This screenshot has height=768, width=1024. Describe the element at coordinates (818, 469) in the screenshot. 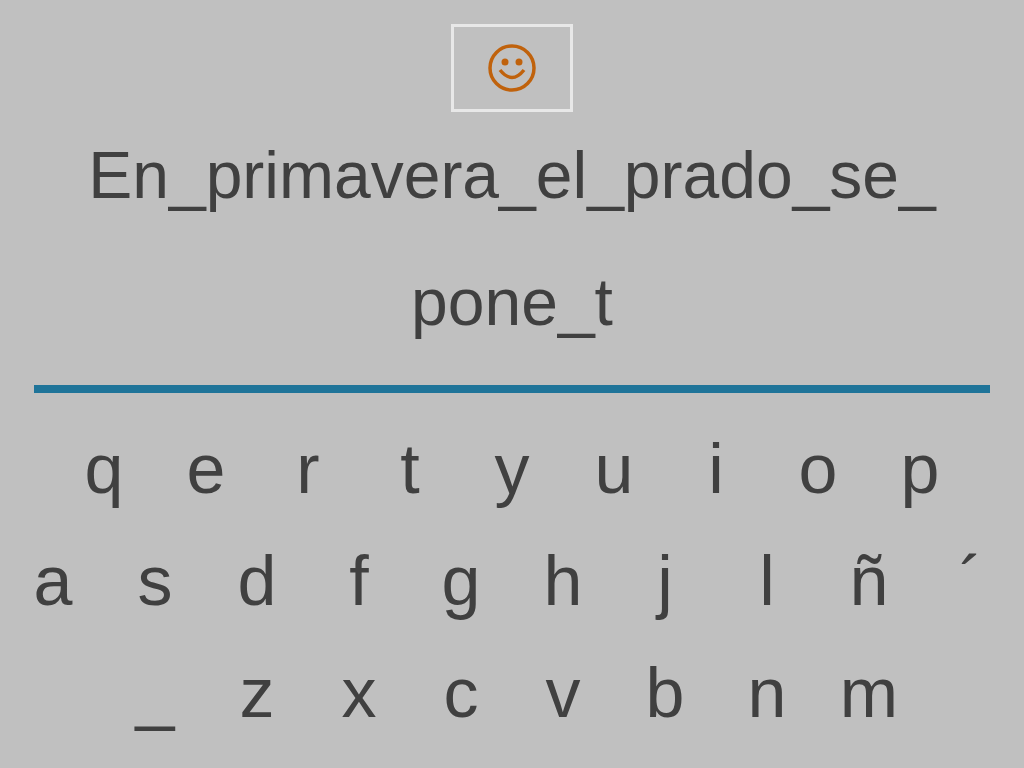

I see `letter-key: o` at that location.